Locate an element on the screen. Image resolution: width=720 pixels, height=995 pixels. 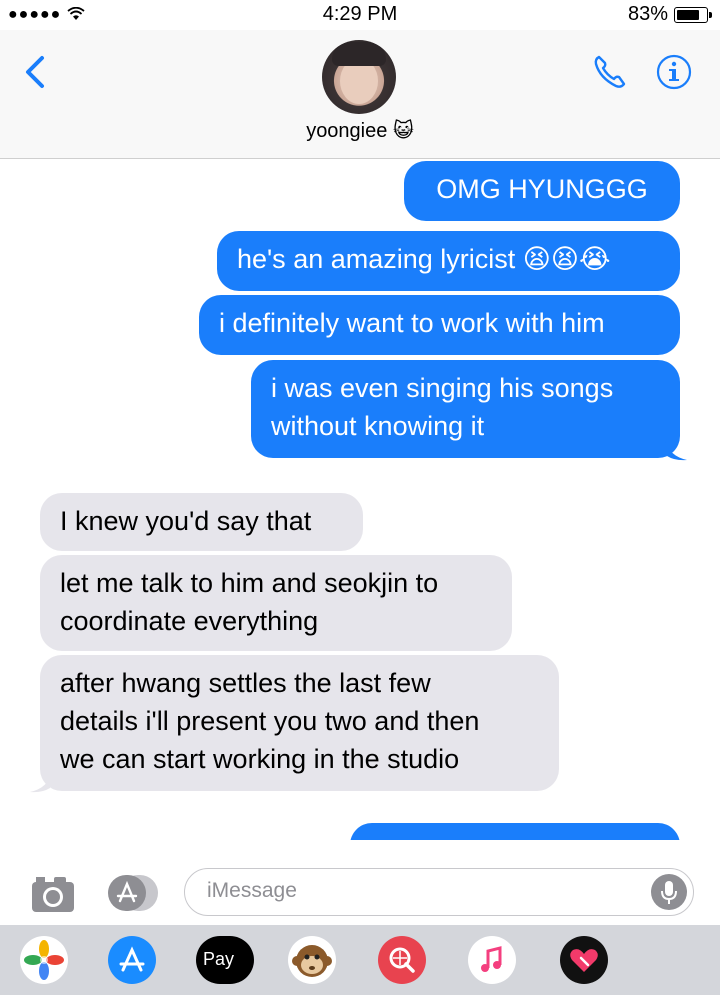
battery-percent: 83% is located at coordinates (647, 14).